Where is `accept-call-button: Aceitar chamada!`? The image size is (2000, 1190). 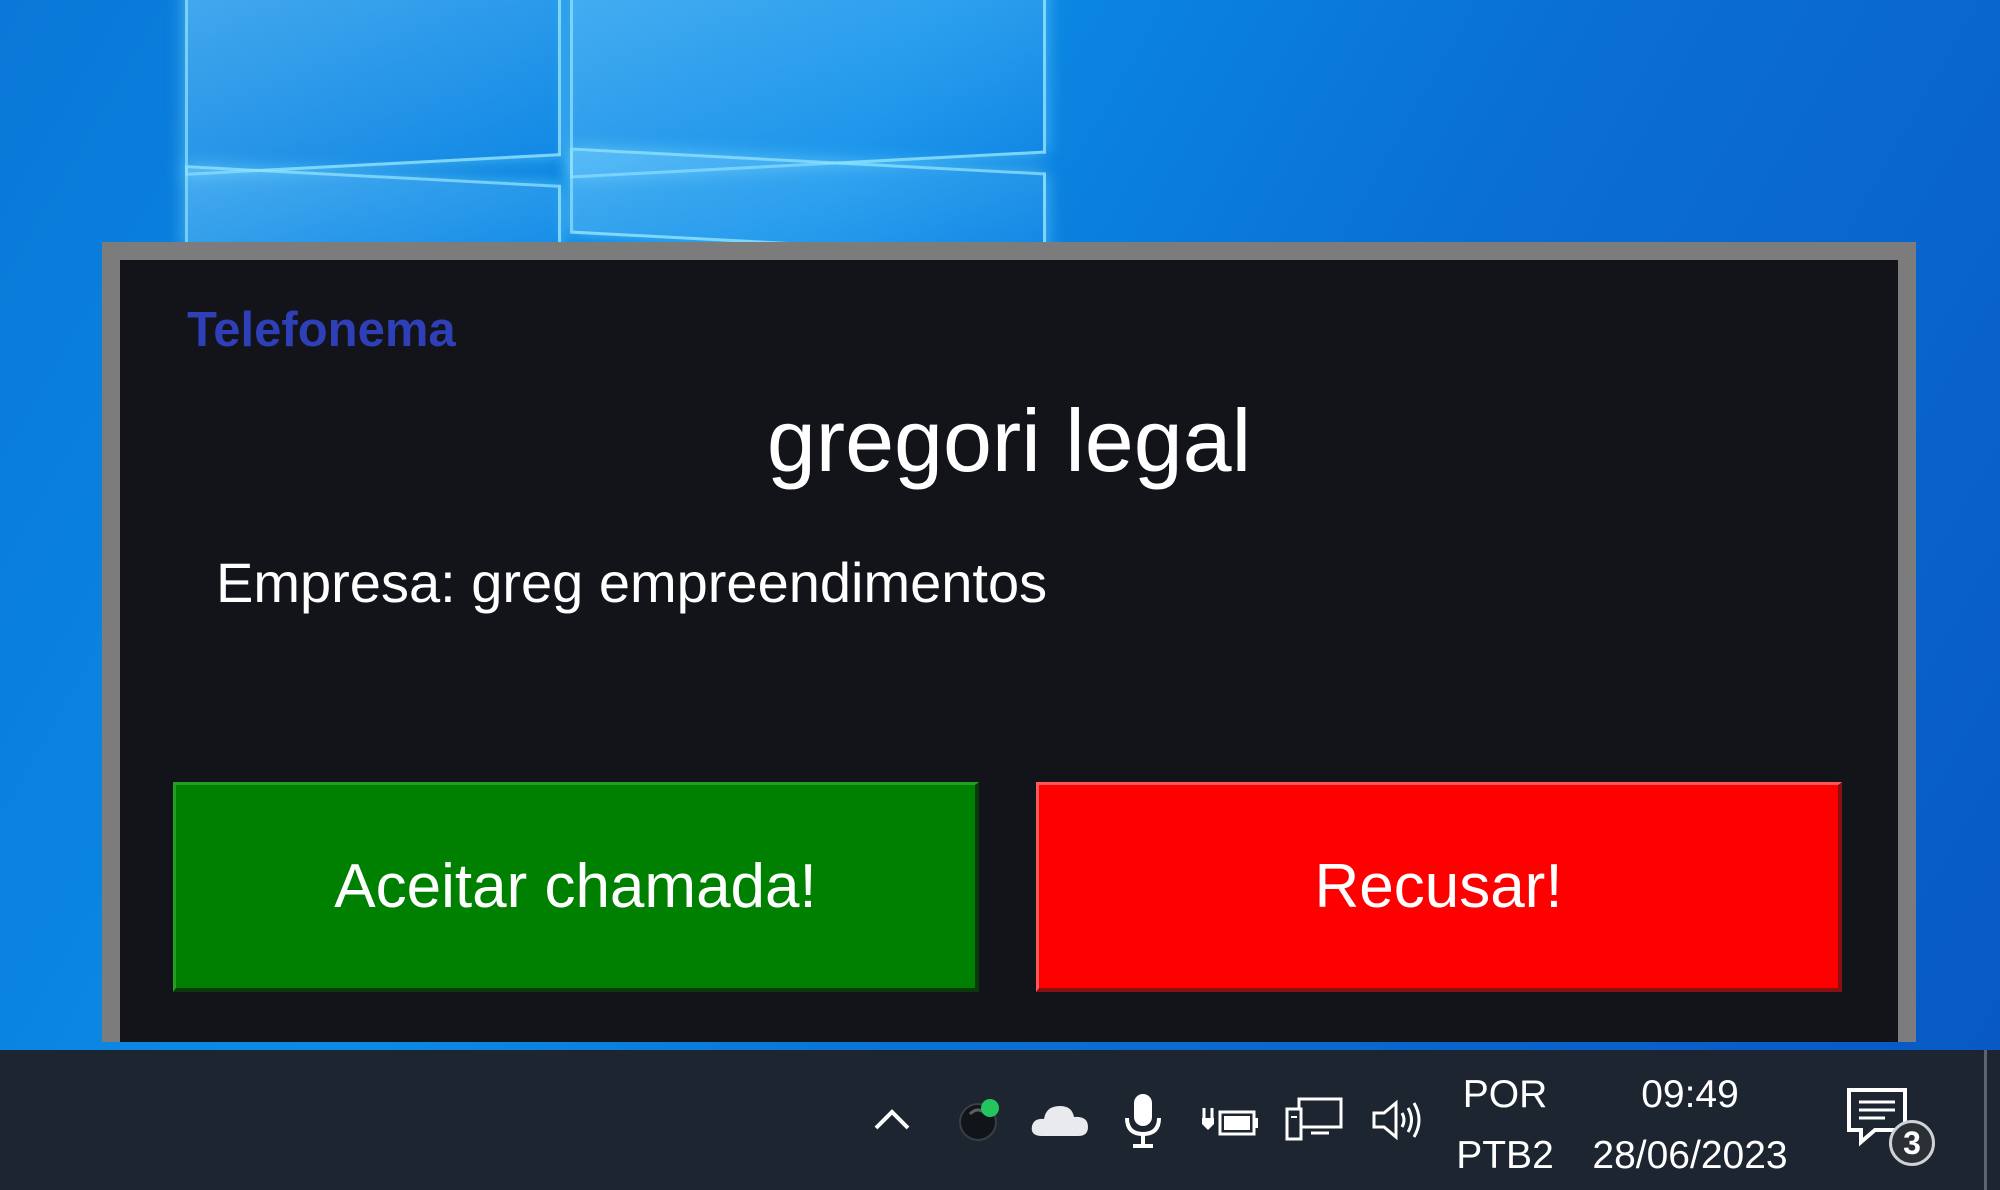 accept-call-button: Aceitar chamada! is located at coordinates (576, 887).